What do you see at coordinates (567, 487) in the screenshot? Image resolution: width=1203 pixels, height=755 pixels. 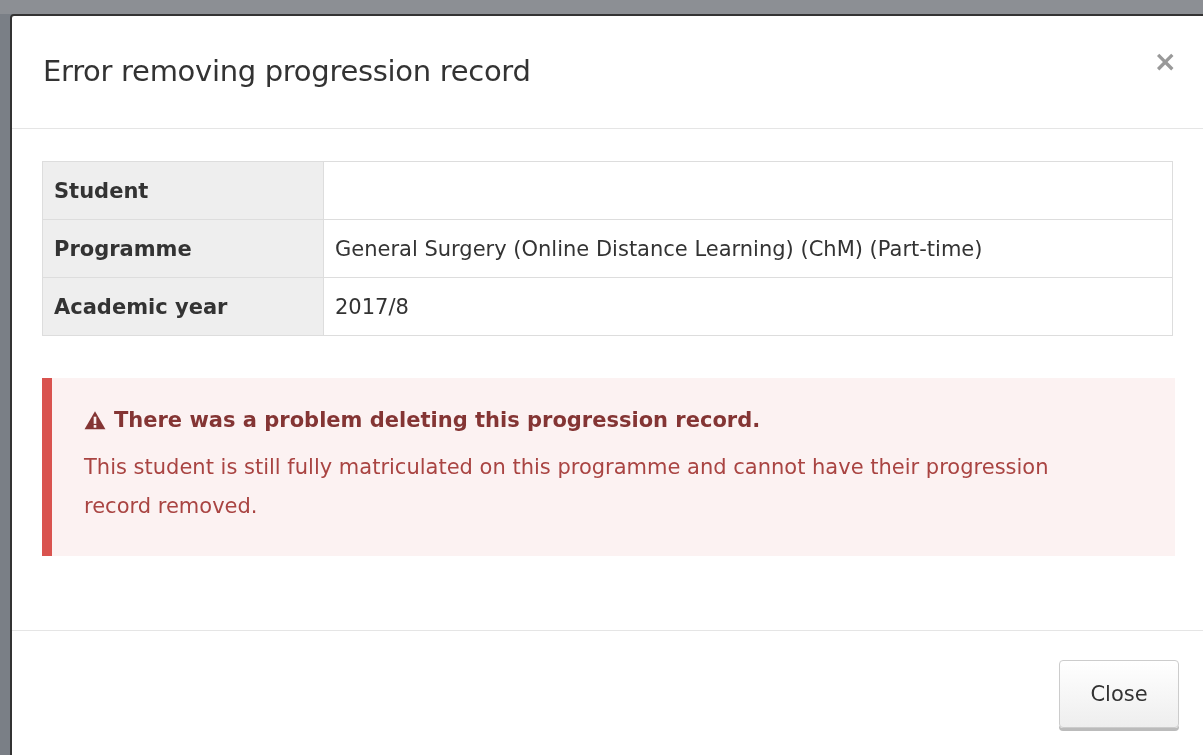 I see `alert-message: This student is still fully matriculated on this programme and cannot have their progression record removed.` at bounding box center [567, 487].